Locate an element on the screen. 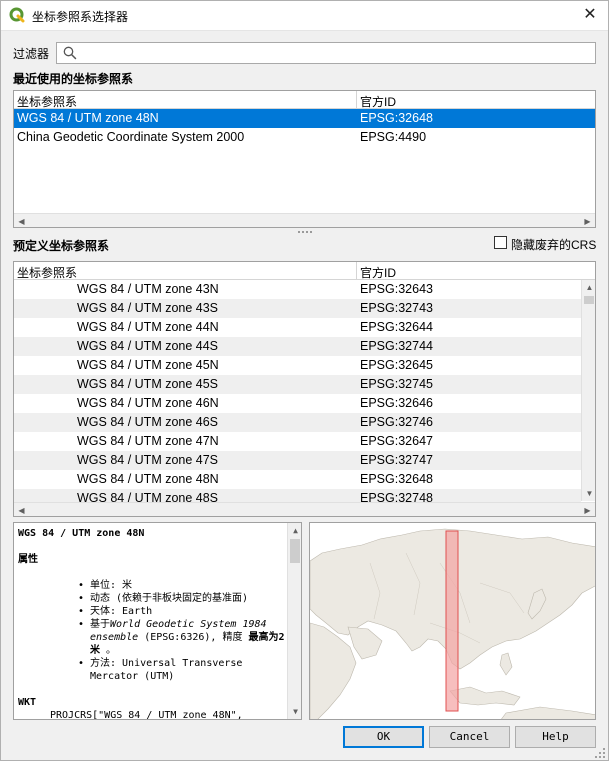  vertical-scrollbar: ▲ ▼ is located at coordinates (588, 390).